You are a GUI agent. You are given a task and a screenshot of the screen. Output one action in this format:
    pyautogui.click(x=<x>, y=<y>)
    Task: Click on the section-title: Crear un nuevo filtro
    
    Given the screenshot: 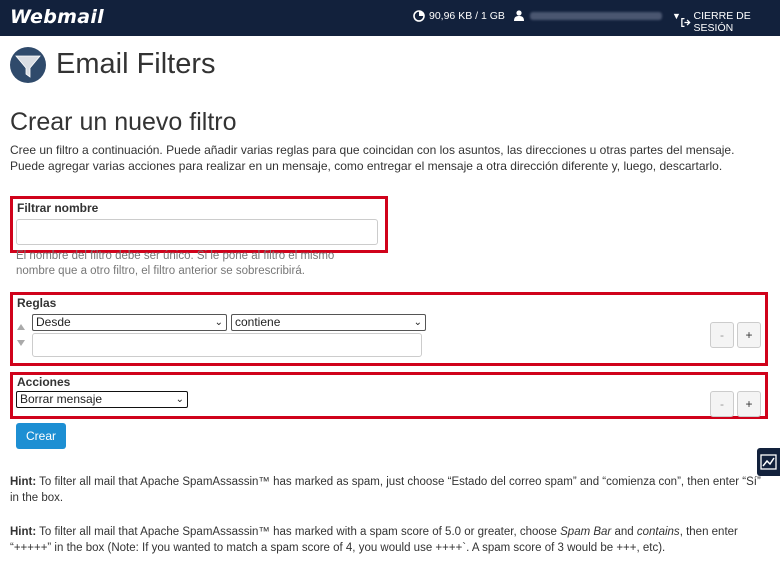 What is the action you would take?
    pyautogui.click(x=123, y=122)
    